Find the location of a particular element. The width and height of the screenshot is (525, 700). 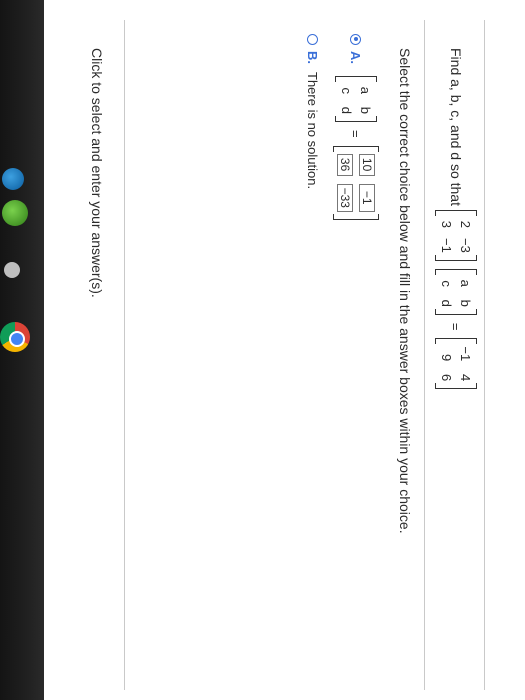

matrix-cell: 6 is located at coordinates (446, 378).